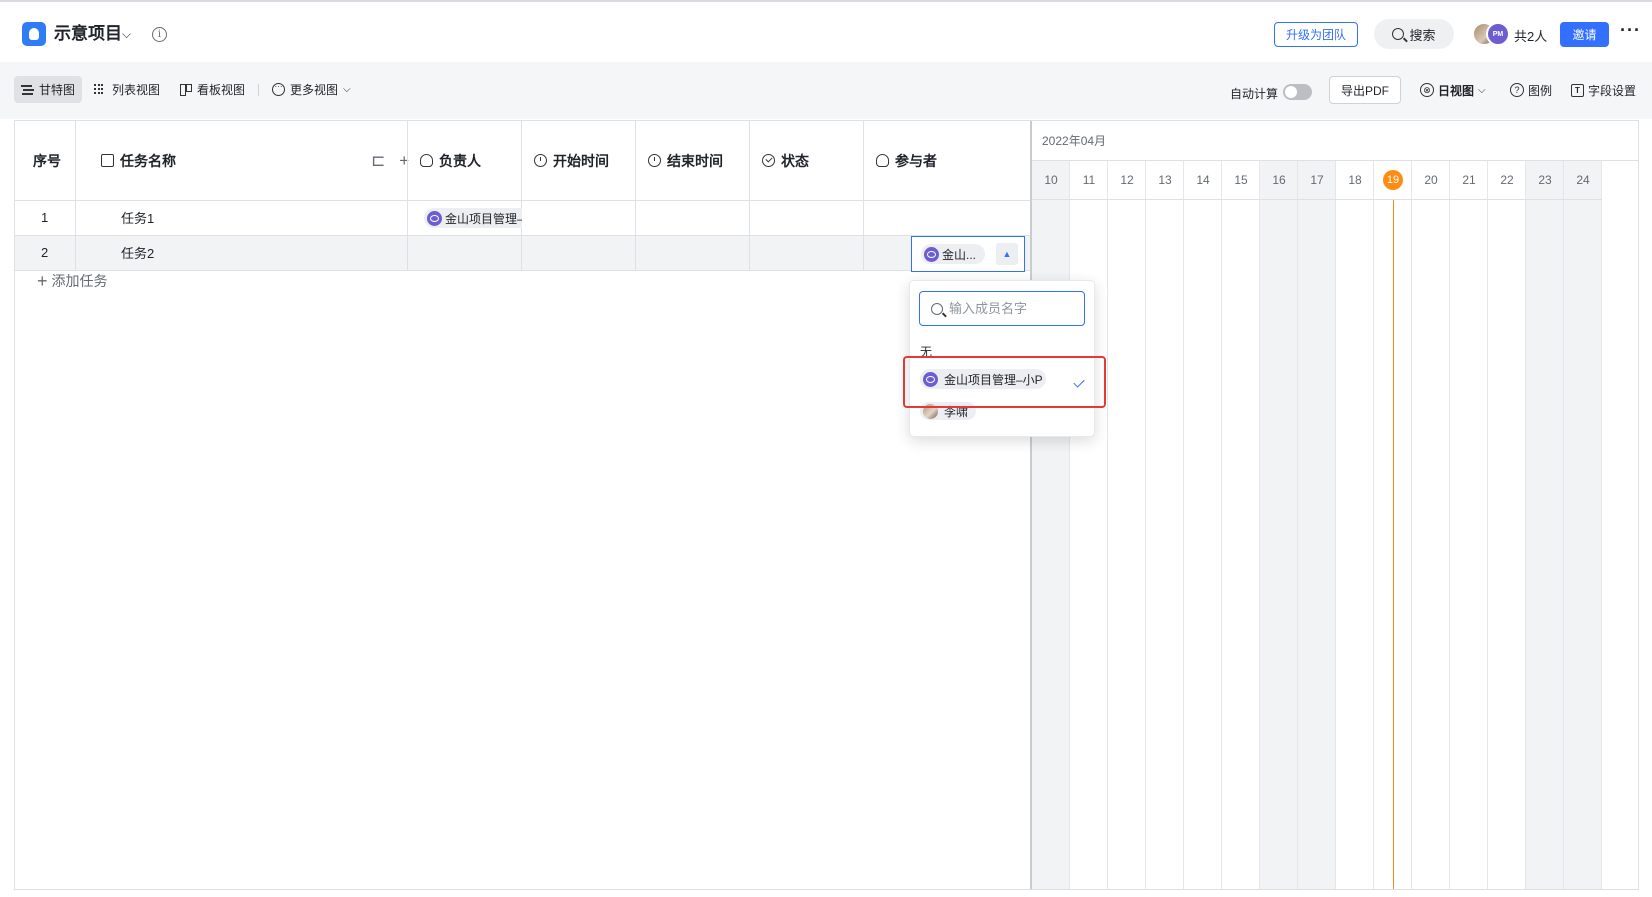 Image resolution: width=1652 pixels, height=897 pixels. I want to click on field-icon: T, so click(1577, 90).